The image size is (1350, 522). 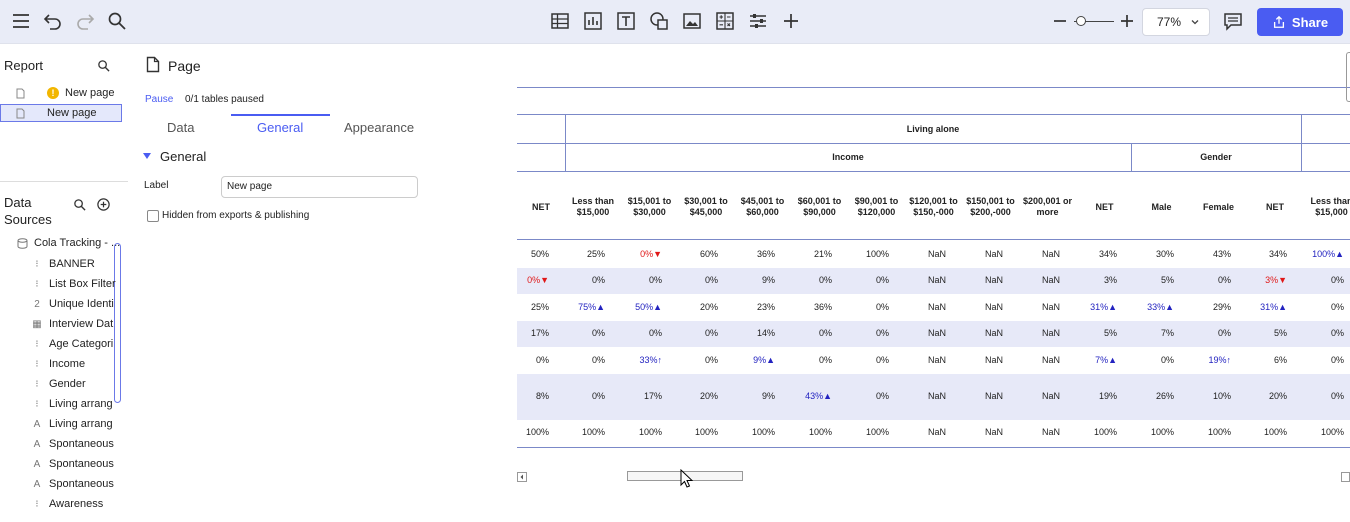 I want to click on table-cell: 20%, so click(x=1257, y=396).